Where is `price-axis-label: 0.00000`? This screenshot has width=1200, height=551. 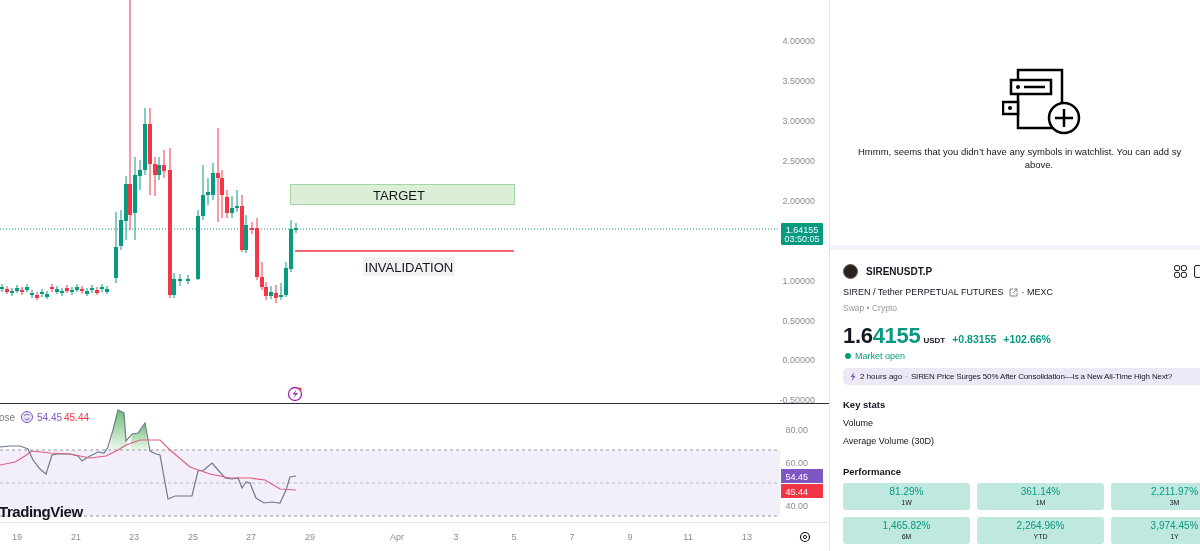 price-axis-label: 0.00000 is located at coordinates (798, 360).